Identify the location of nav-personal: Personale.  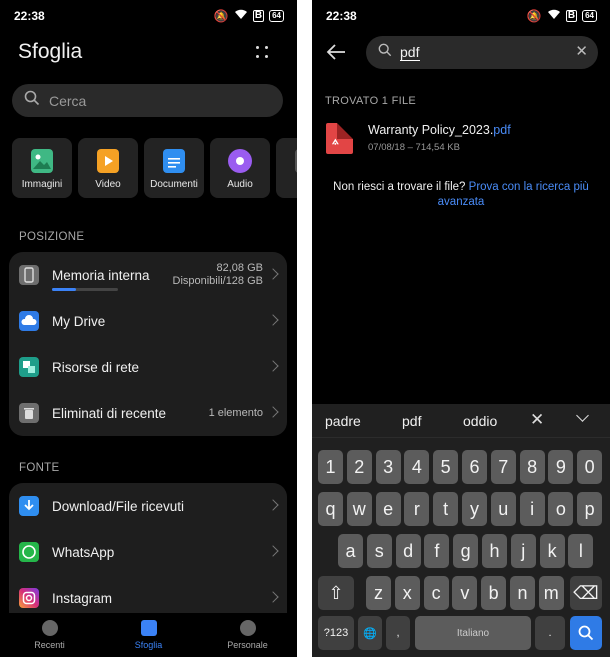
(248, 635).